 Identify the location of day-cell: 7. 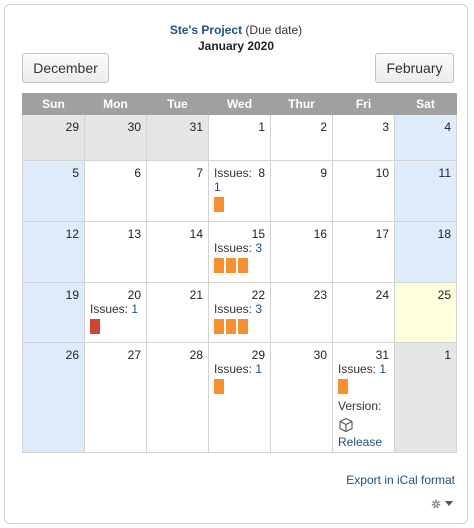
(177, 191).